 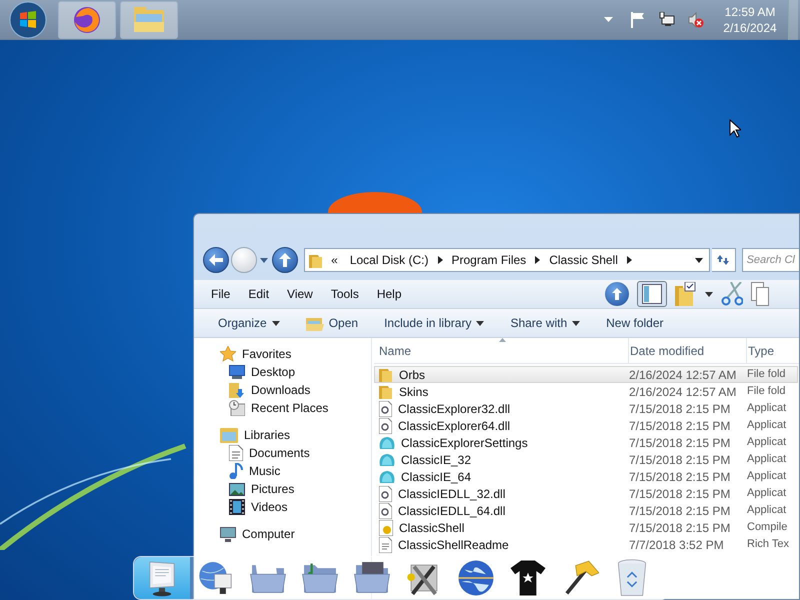 I want to click on address-bar: « Local Disk (C:) Program Files Classic Shell, so click(x=507, y=260).